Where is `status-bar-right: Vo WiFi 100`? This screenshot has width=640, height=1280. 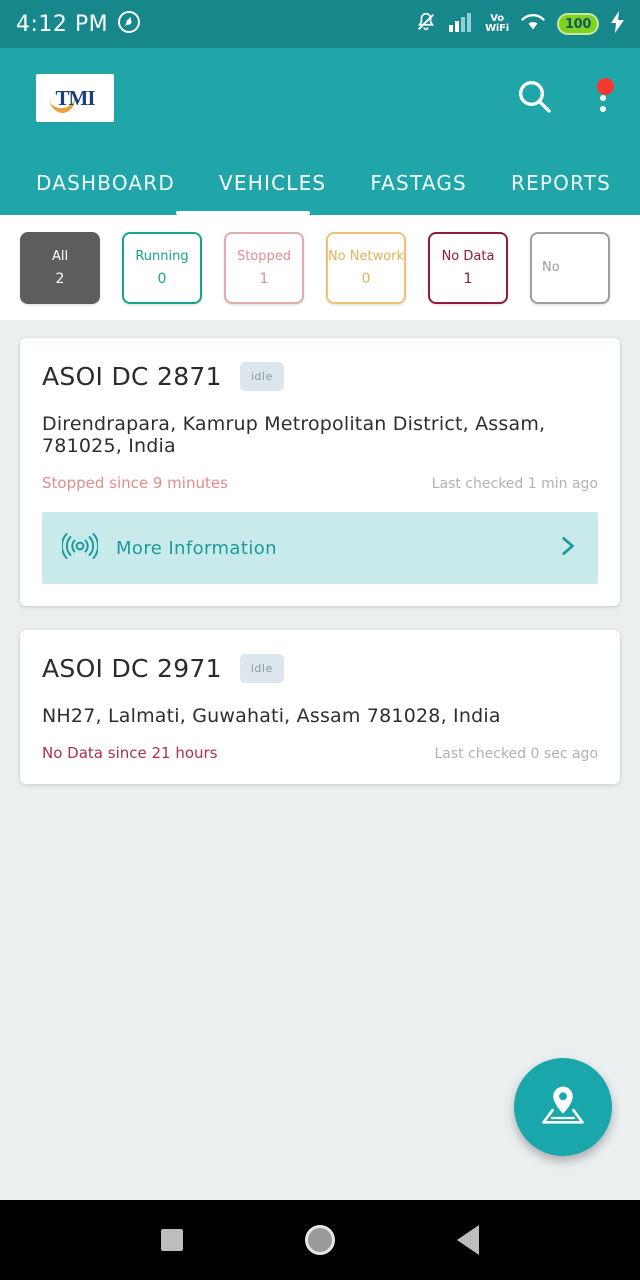 status-bar-right: Vo WiFi 100 is located at coordinates (520, 24).